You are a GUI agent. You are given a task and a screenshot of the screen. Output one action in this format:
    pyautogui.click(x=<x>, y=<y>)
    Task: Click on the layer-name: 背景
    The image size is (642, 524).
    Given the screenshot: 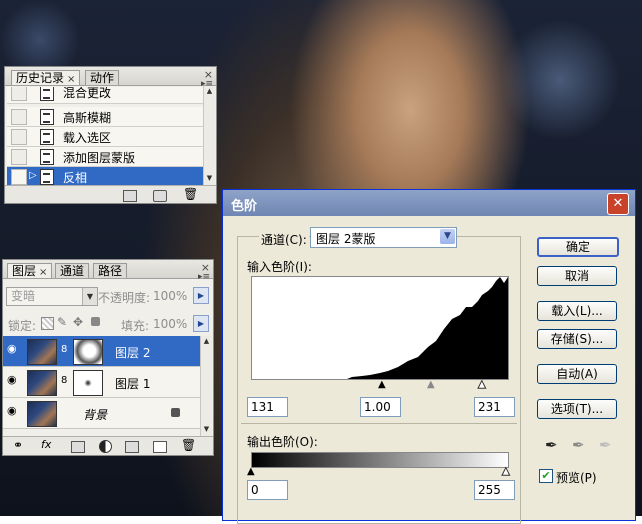 What is the action you would take?
    pyautogui.click(x=95, y=414)
    